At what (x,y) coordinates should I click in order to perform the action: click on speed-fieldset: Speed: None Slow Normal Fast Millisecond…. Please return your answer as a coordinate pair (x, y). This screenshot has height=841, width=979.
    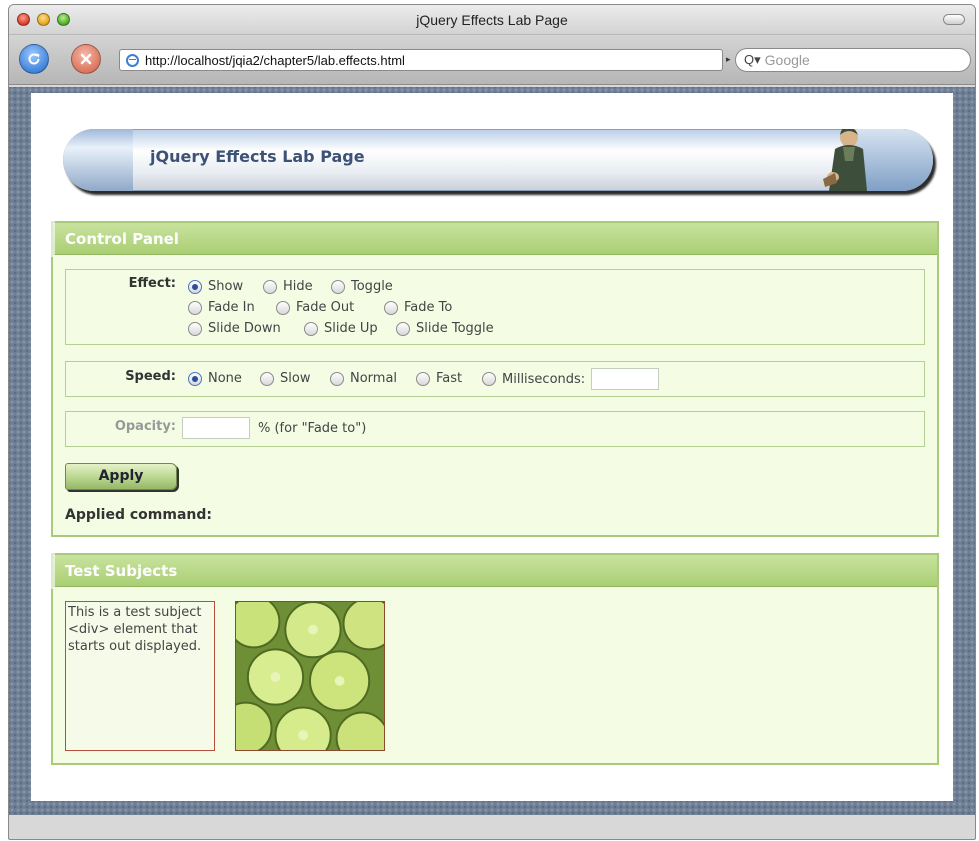
    Looking at the image, I should click on (495, 379).